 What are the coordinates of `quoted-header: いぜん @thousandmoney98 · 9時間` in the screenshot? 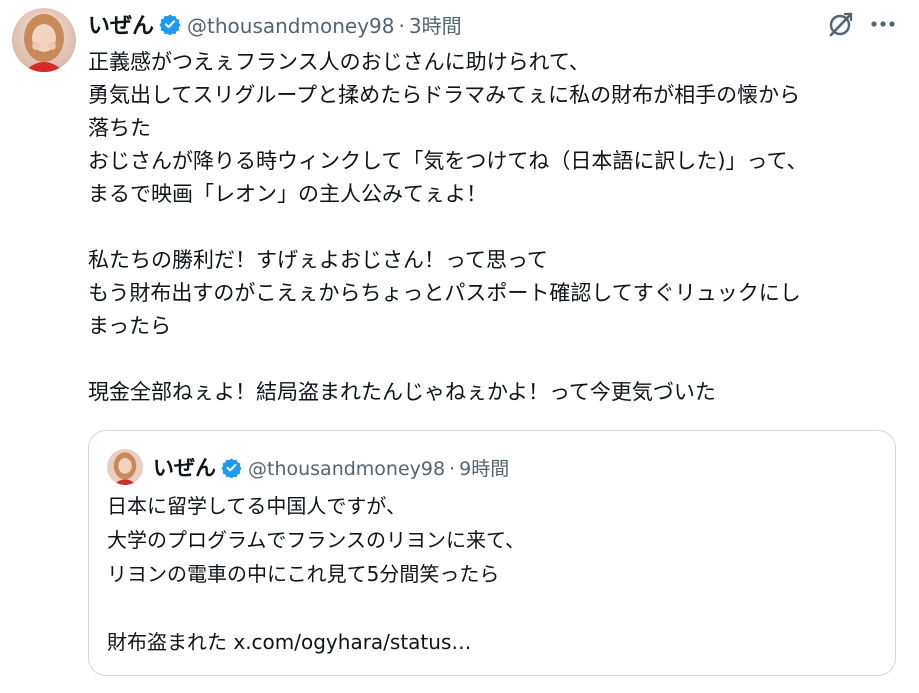 It's located at (331, 467).